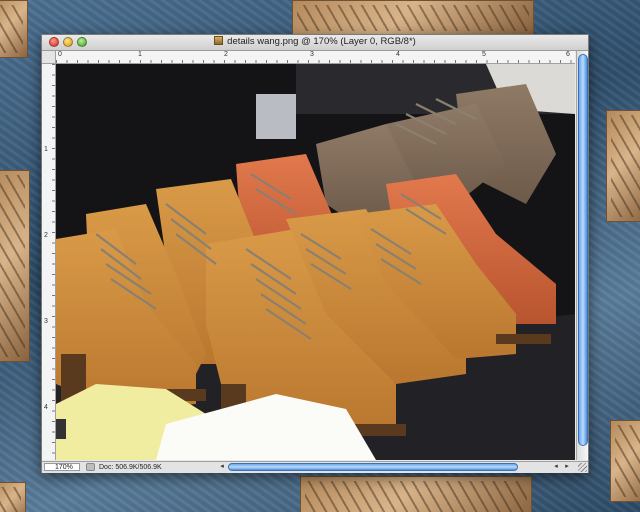 This screenshot has height=512, width=640. Describe the element at coordinates (15, 266) in the screenshot. I see `desktop-image-left` at that location.